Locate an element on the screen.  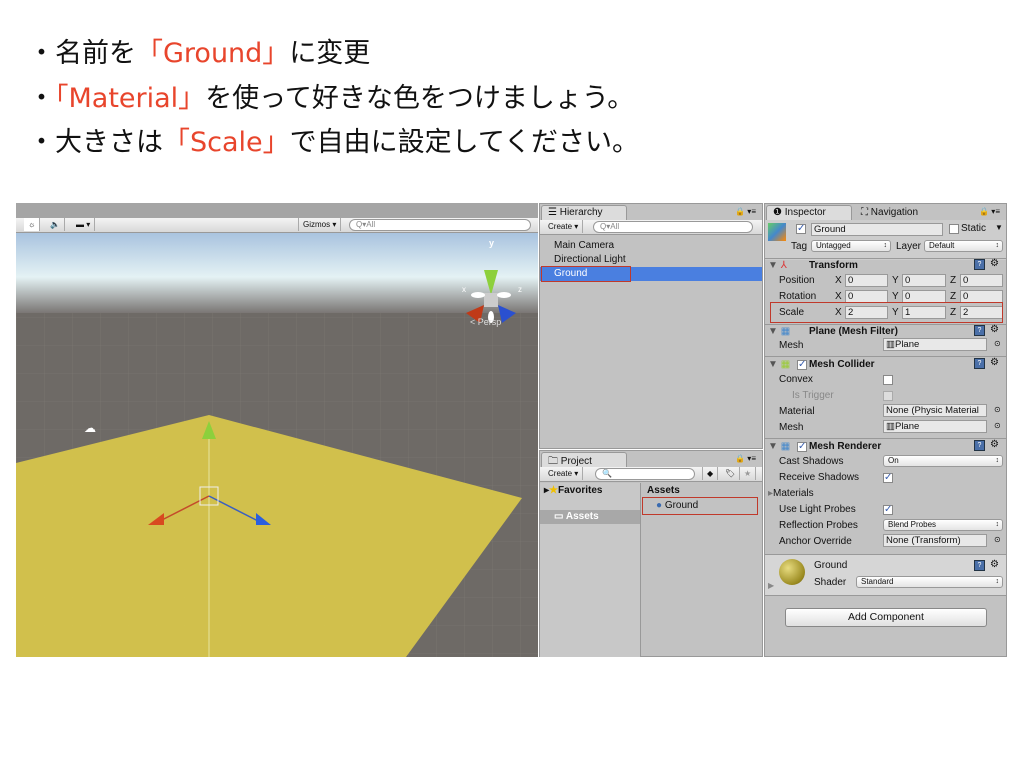
layer-dropdown: Default is located at coordinates (963, 246).